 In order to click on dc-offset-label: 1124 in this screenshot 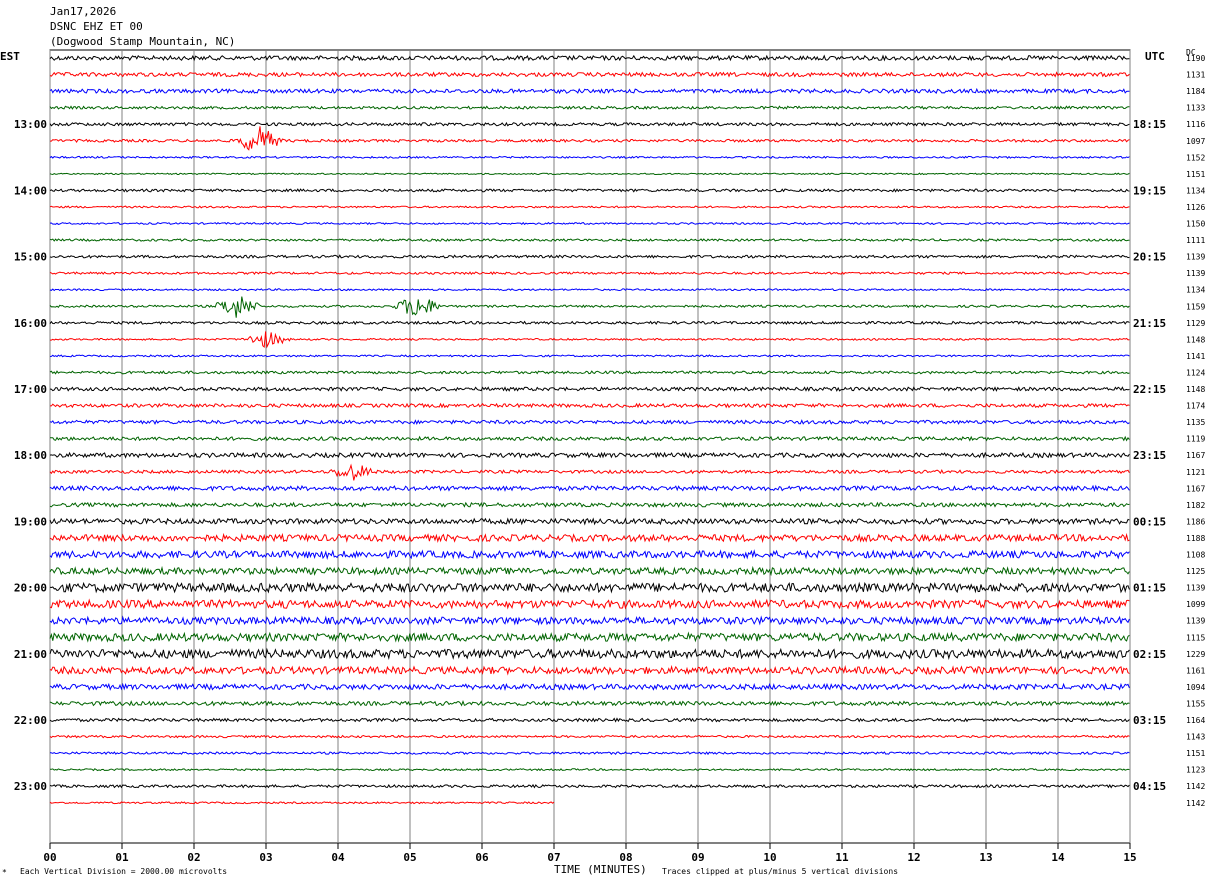, I will do `click(1195, 372)`.